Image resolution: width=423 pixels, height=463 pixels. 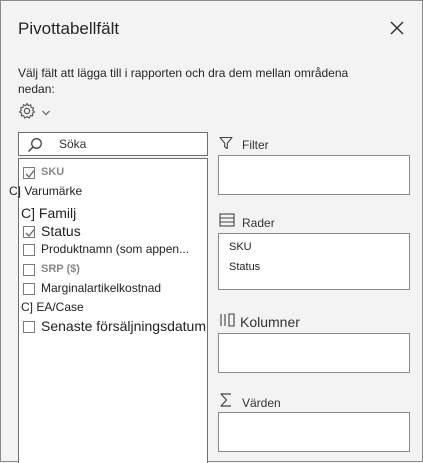 What do you see at coordinates (227, 220) in the screenshot?
I see `rows-icon` at bounding box center [227, 220].